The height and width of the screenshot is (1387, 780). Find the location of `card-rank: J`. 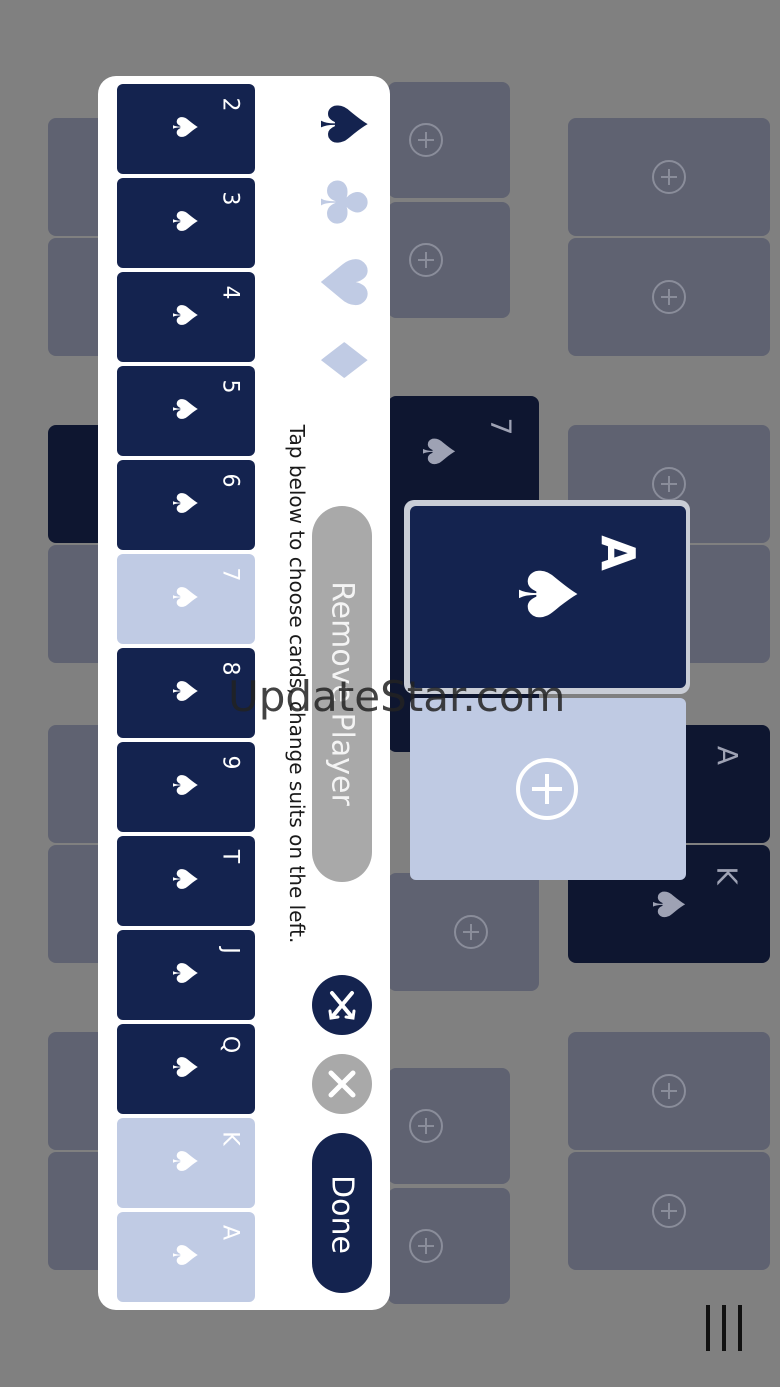

card-rank: J is located at coordinates (230, 950).